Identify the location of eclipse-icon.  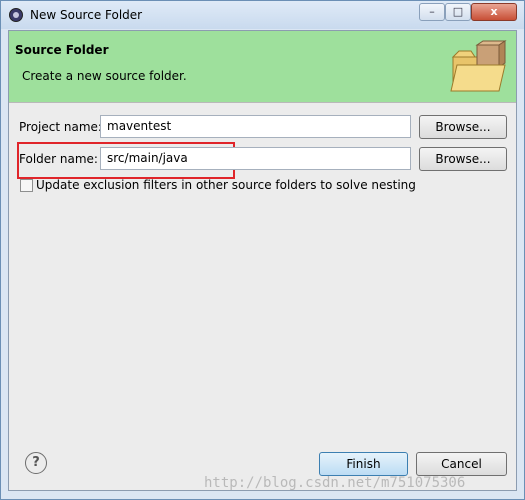
(16, 15).